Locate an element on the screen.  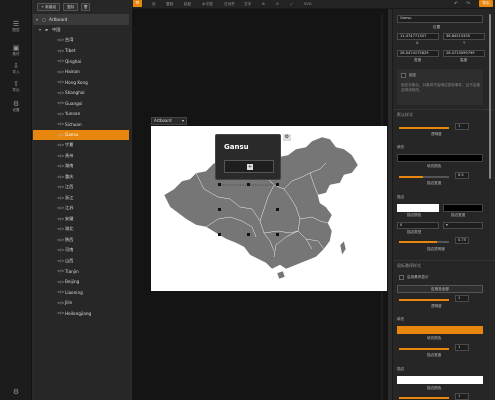
apply-all-button: 应用至全部 is located at coordinates (440, 289).